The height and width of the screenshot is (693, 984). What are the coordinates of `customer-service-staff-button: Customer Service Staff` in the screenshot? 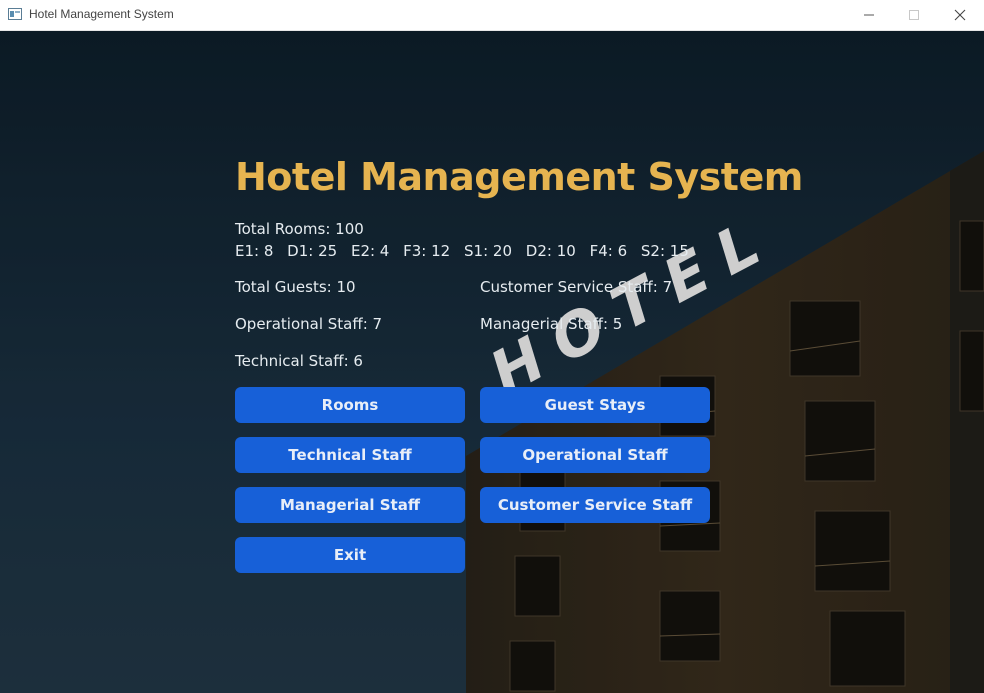 It's located at (595, 505).